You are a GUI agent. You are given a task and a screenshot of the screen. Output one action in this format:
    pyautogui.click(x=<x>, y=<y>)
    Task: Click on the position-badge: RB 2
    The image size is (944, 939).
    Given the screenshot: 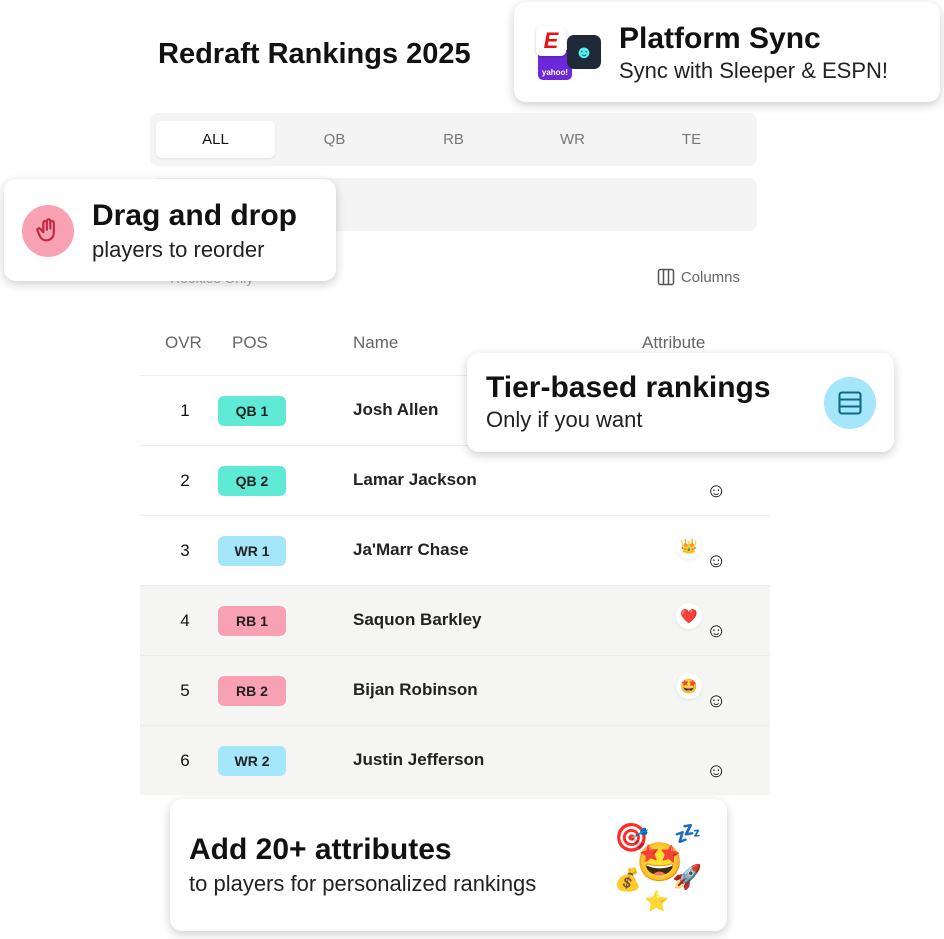 What is the action you would take?
    pyautogui.click(x=252, y=691)
    